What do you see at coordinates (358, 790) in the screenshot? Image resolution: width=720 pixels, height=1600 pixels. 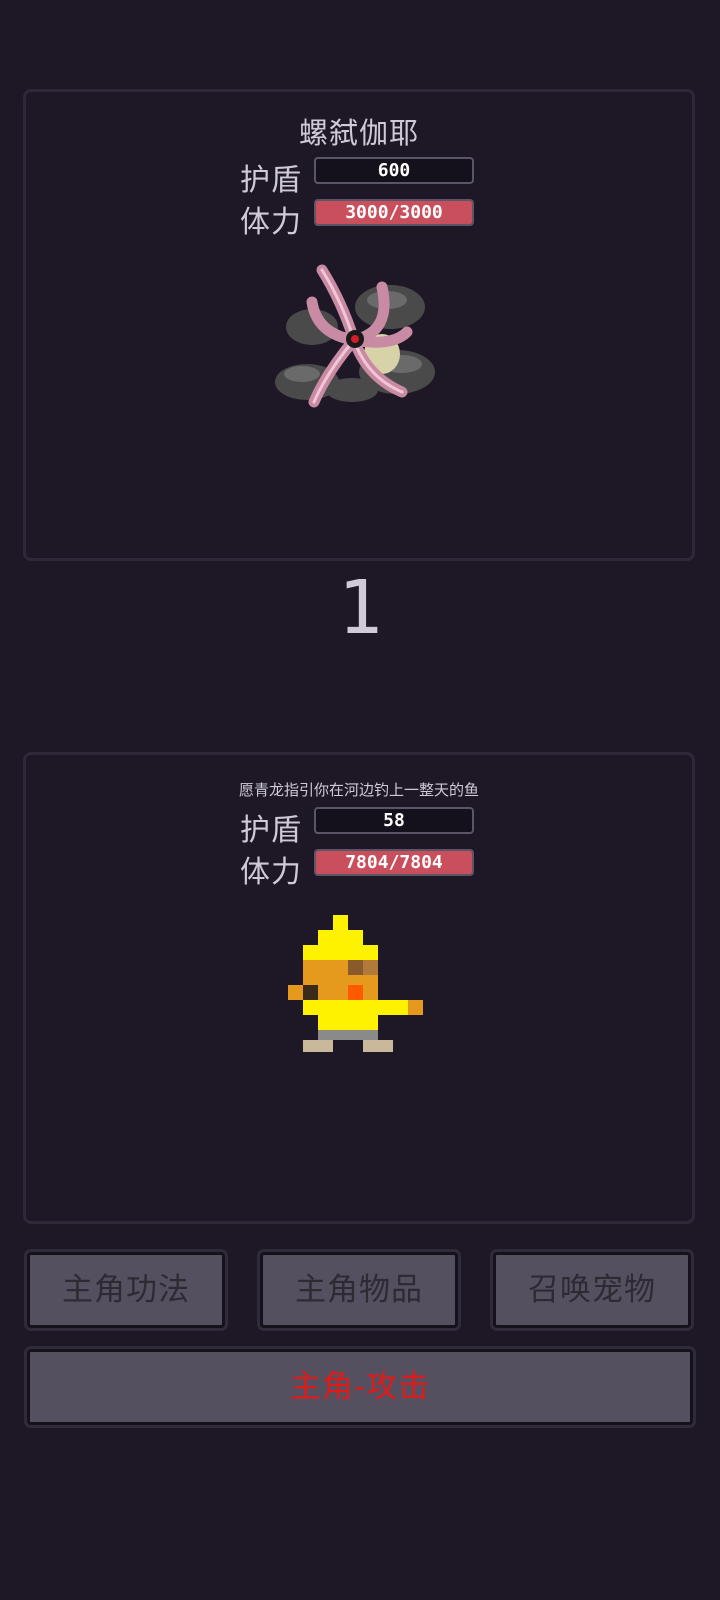 I see `player-name: 愿青龙指引你在河边钓上一整天的鱼` at bounding box center [358, 790].